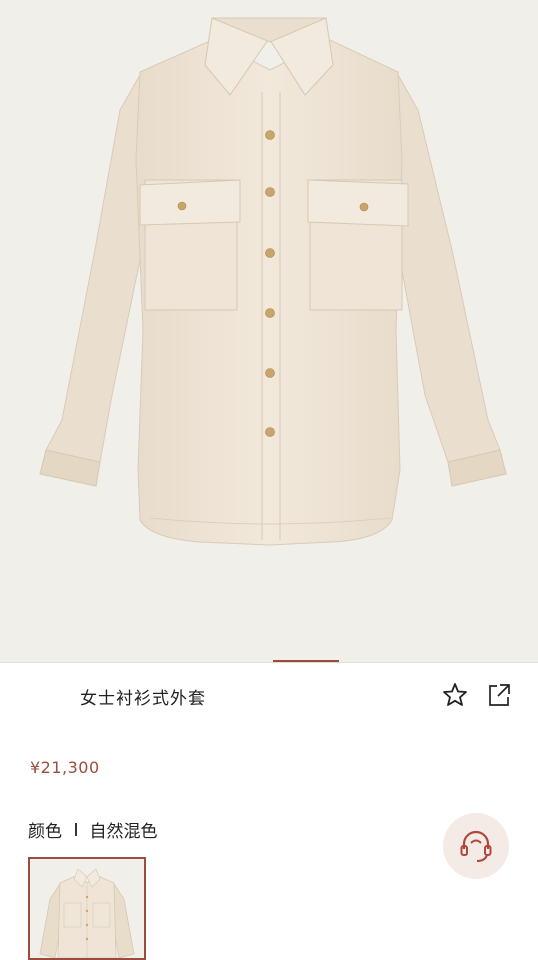  What do you see at coordinates (65, 767) in the screenshot?
I see `product-price: ¥21,300` at bounding box center [65, 767].